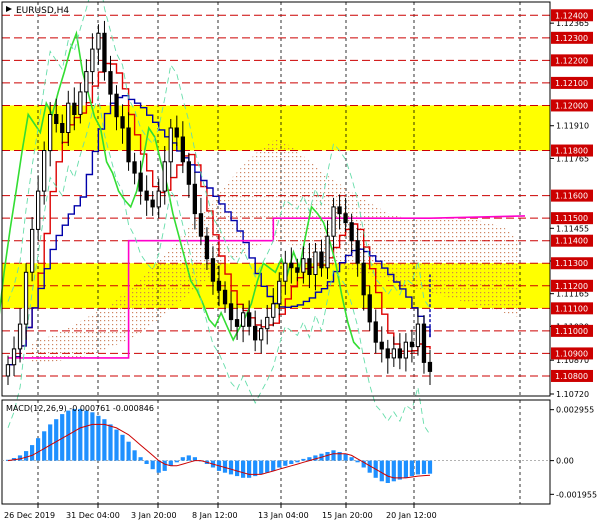 The height and width of the screenshot is (526, 597). What do you see at coordinates (29, 515) in the screenshot?
I see `time-label-0: 26 Dec 2019` at bounding box center [29, 515].